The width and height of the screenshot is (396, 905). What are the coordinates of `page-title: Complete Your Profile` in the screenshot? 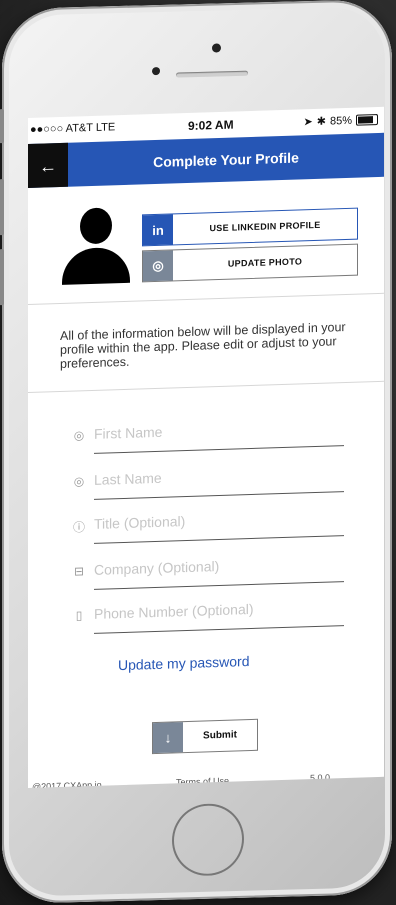 It's located at (226, 160).